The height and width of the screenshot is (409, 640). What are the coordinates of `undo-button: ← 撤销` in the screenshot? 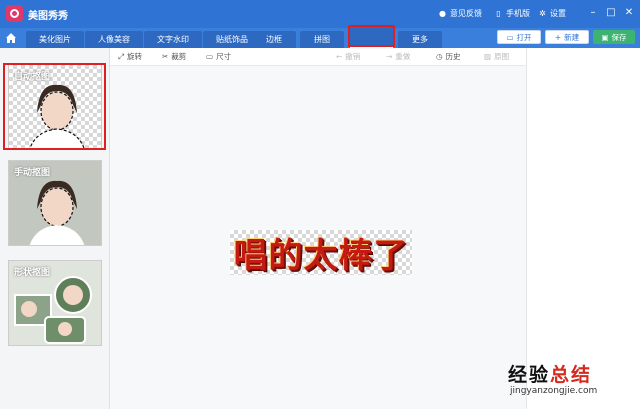 It's located at (348, 56).